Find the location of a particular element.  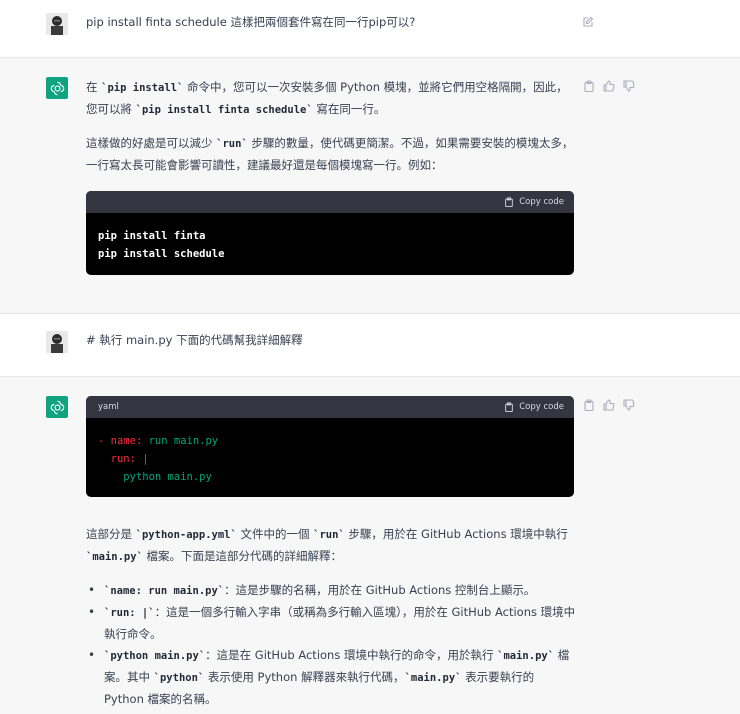

edit-icon is located at coordinates (588, 22).